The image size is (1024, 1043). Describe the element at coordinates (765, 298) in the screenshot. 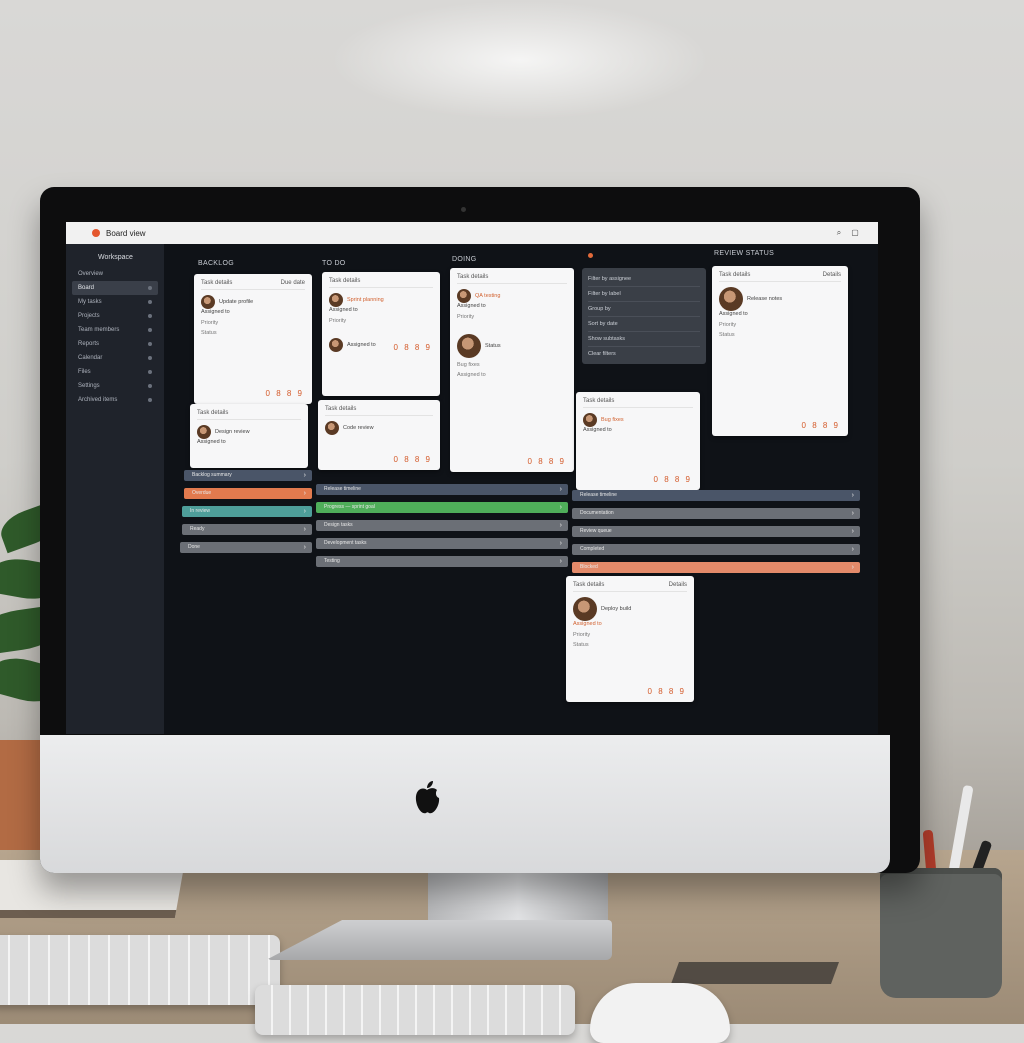

I see `card-task: Release notes` at that location.